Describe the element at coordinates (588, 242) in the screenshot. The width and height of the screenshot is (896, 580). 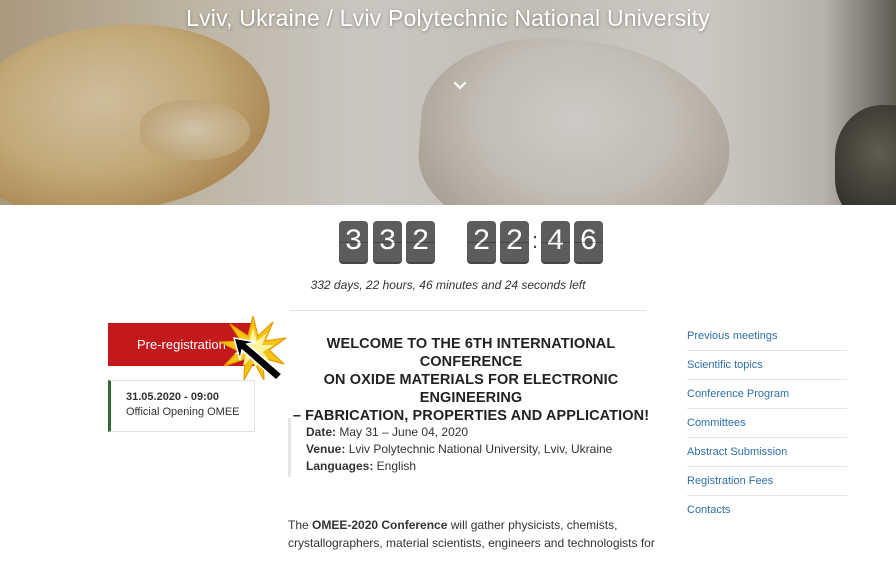
I see `countdown-digit: 6` at that location.